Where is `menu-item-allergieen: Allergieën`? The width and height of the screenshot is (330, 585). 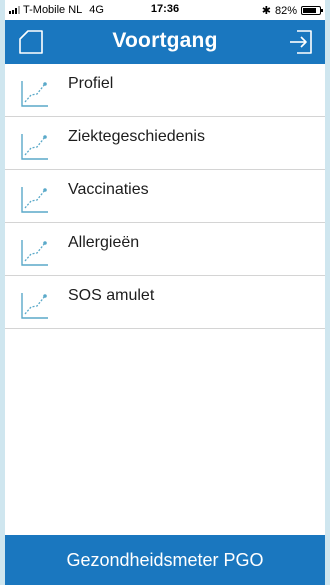
menu-item-allergieen: Allergieën is located at coordinates (165, 249).